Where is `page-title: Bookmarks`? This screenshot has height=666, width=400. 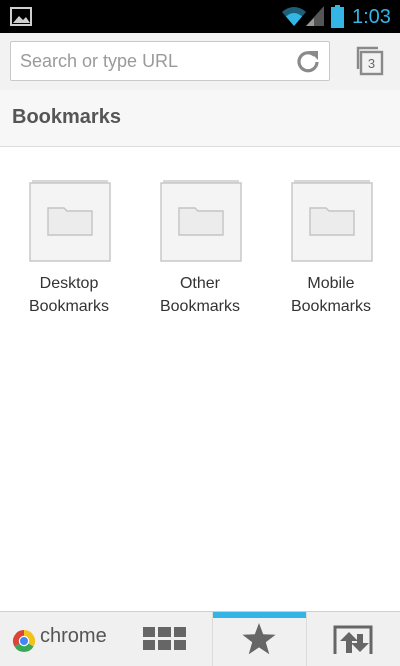
page-title: Bookmarks is located at coordinates (66, 117).